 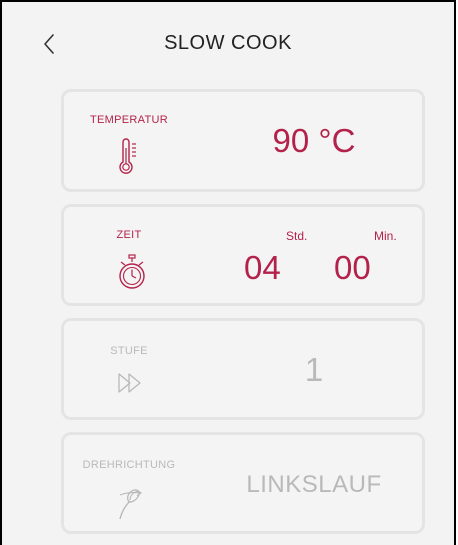 What do you see at coordinates (129, 120) in the screenshot?
I see `temperature-label: TEMPERATUR` at bounding box center [129, 120].